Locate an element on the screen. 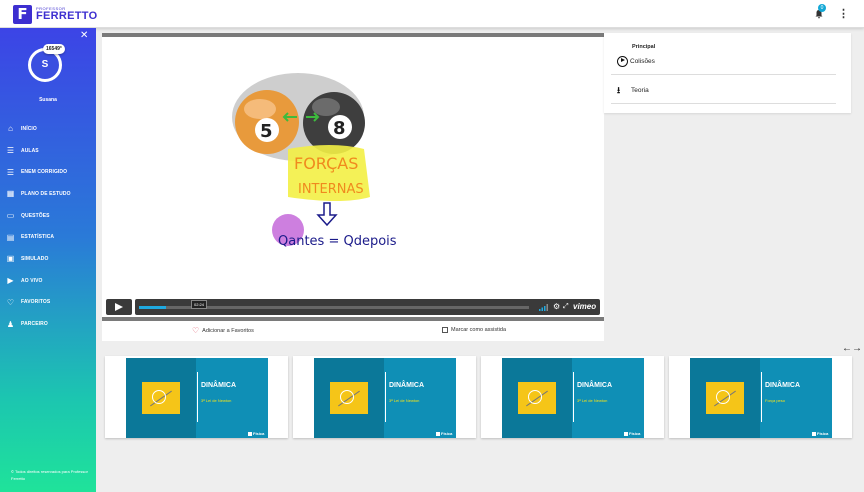 The image size is (864, 492). sidebar-item-label: QUESTÕES is located at coordinates (35, 215).